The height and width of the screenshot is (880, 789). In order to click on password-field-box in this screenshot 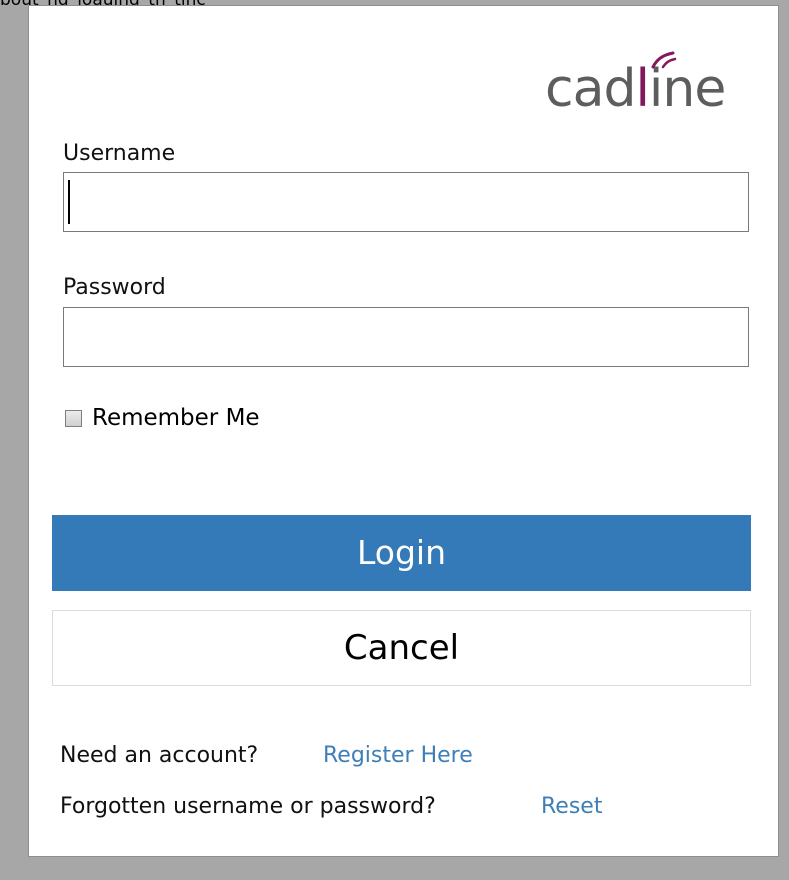, I will do `click(406, 337)`.